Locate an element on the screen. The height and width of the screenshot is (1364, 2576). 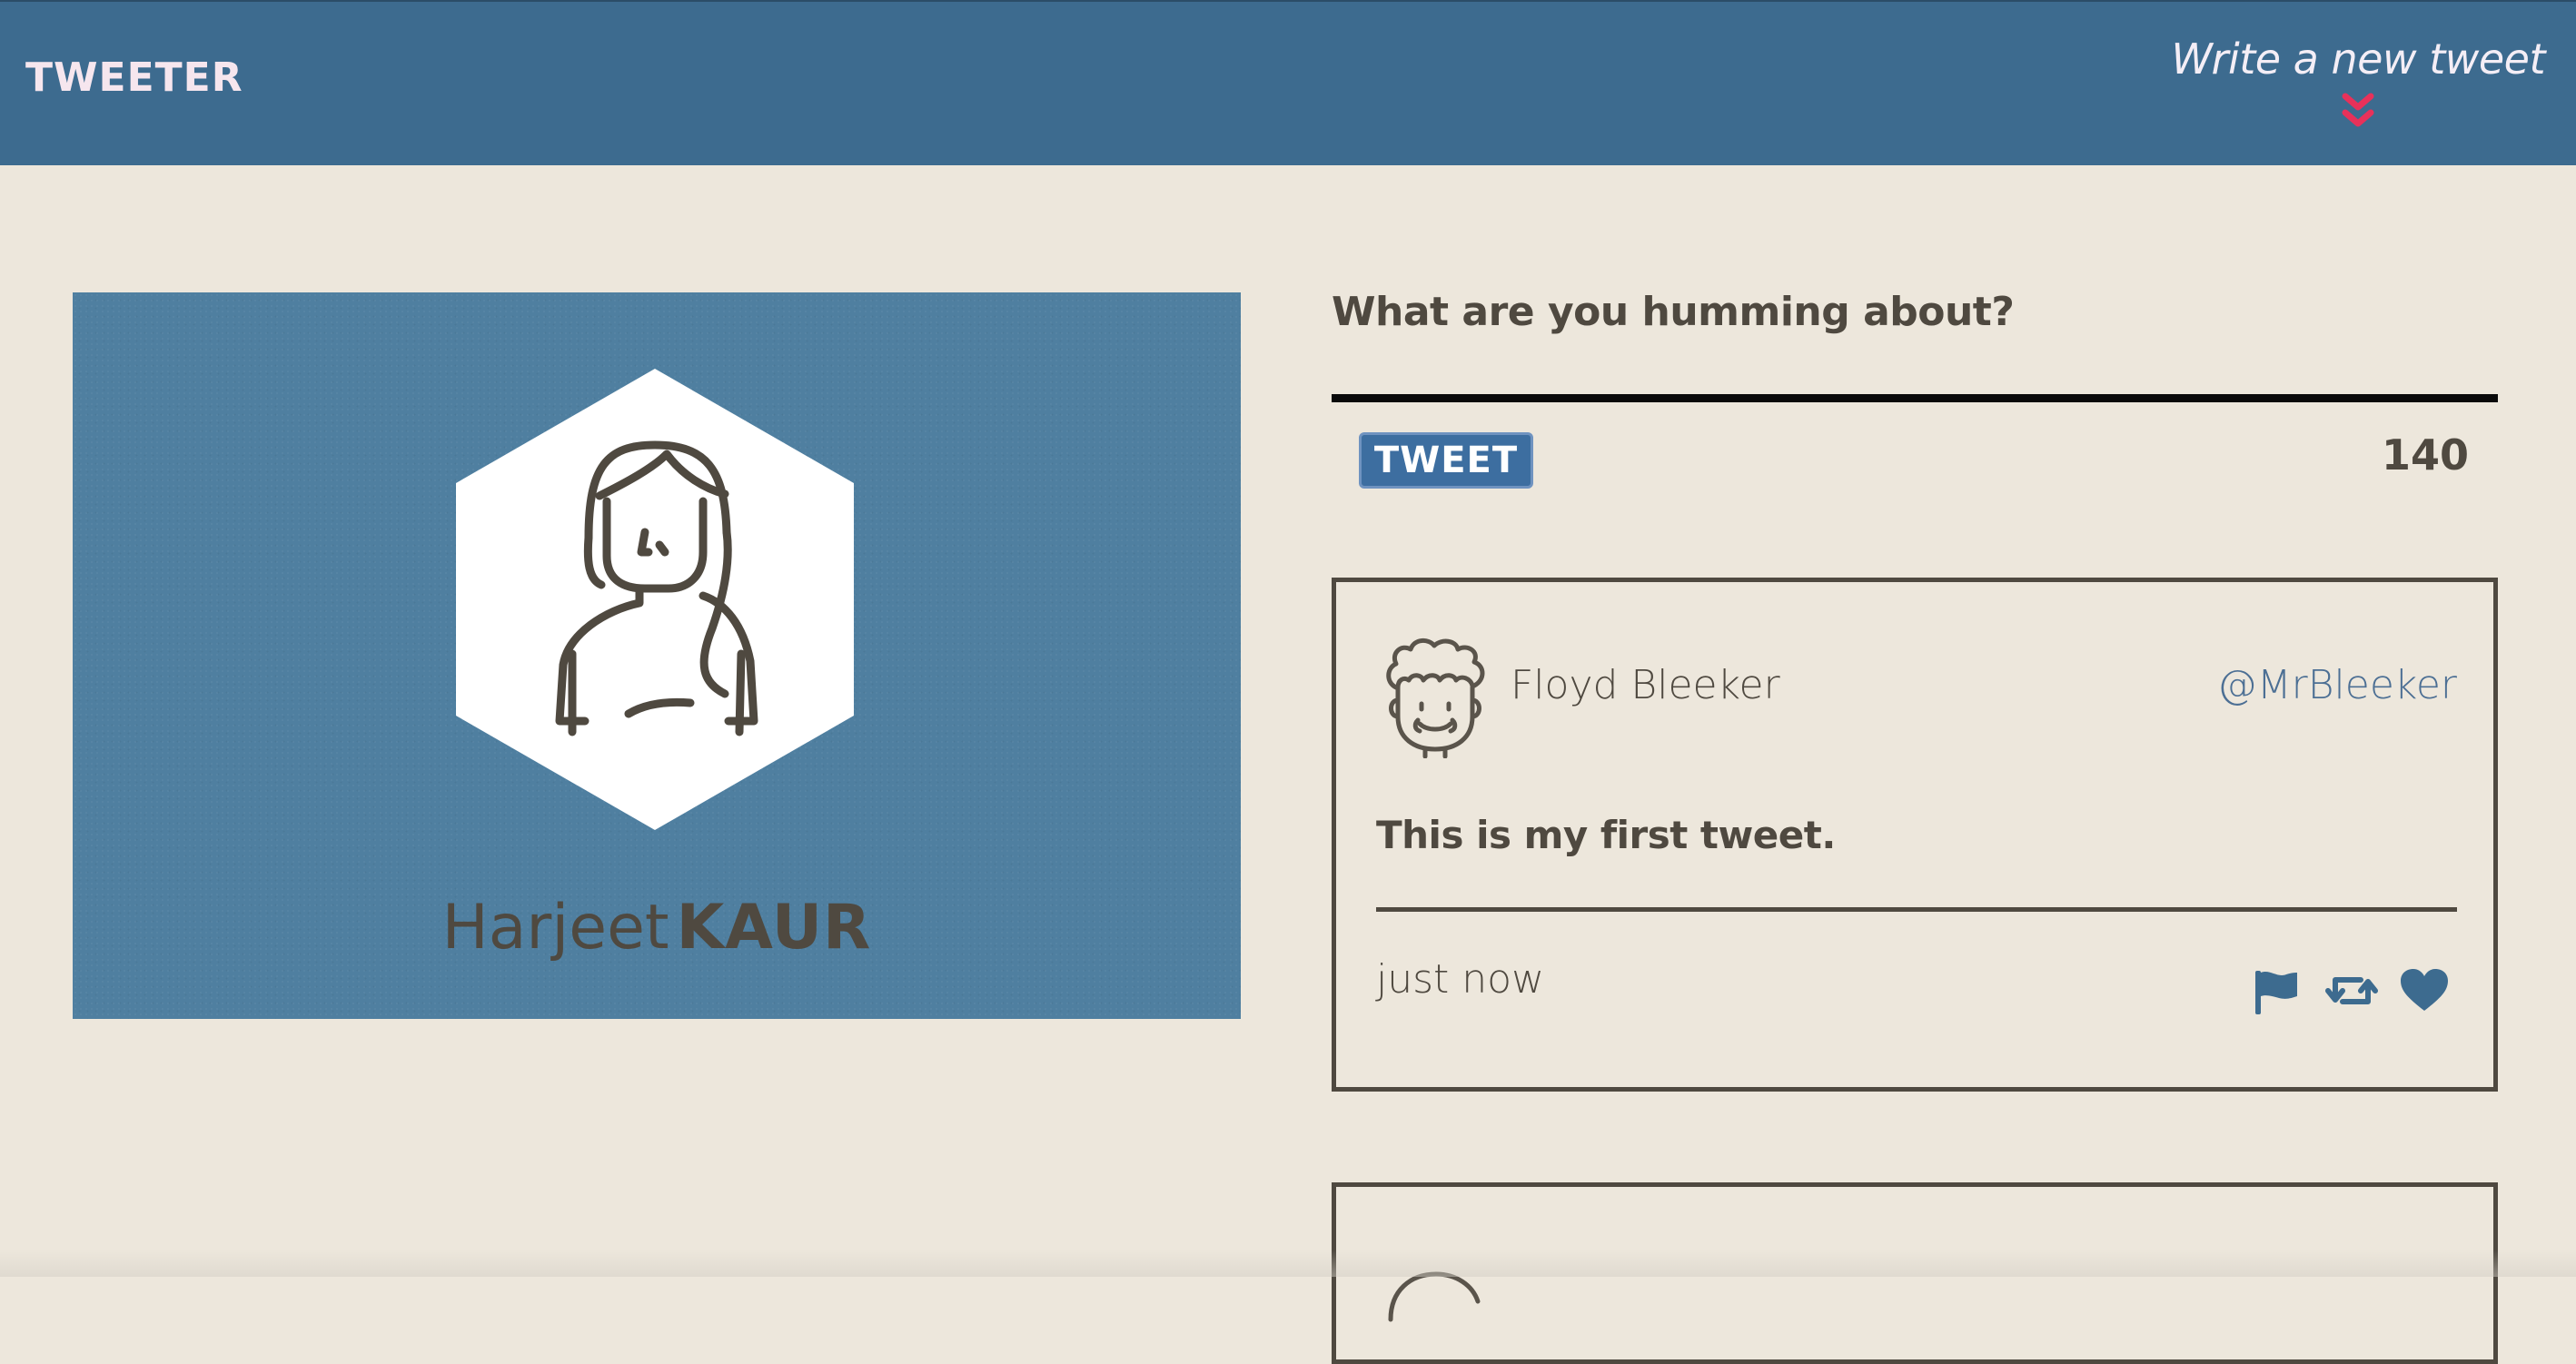
compose-prompt: What are you humming about? is located at coordinates (1673, 312).